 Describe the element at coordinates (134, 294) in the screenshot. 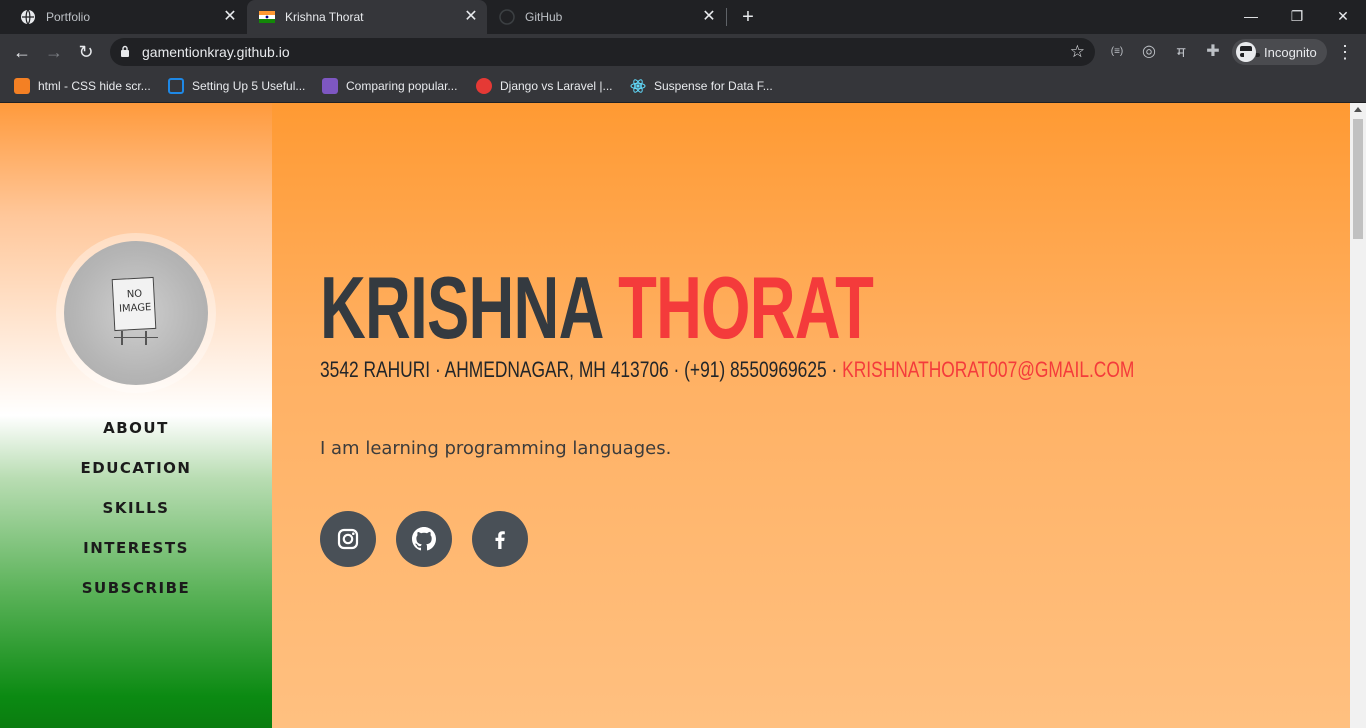

I see `avatar-text: NO` at that location.